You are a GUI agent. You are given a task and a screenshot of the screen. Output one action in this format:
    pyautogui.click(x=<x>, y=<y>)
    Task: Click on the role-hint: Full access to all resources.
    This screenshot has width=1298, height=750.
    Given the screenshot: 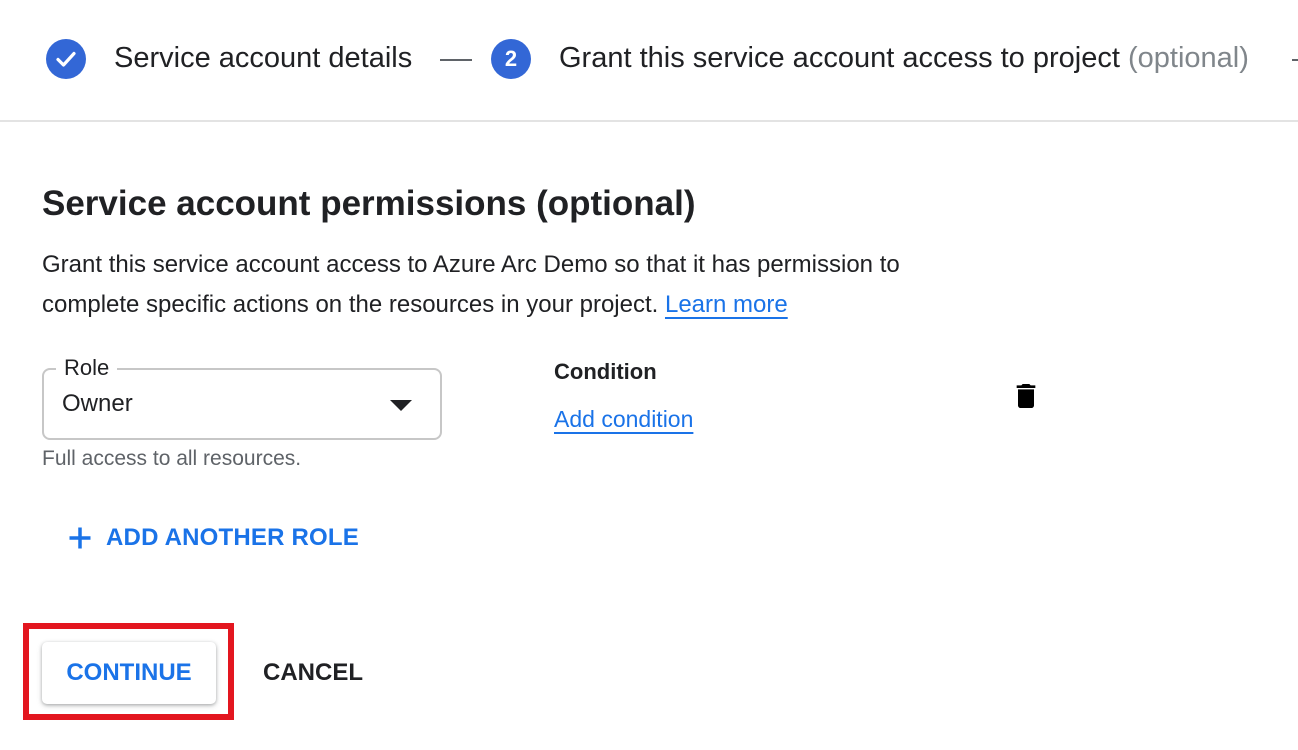 What is the action you would take?
    pyautogui.click(x=172, y=458)
    